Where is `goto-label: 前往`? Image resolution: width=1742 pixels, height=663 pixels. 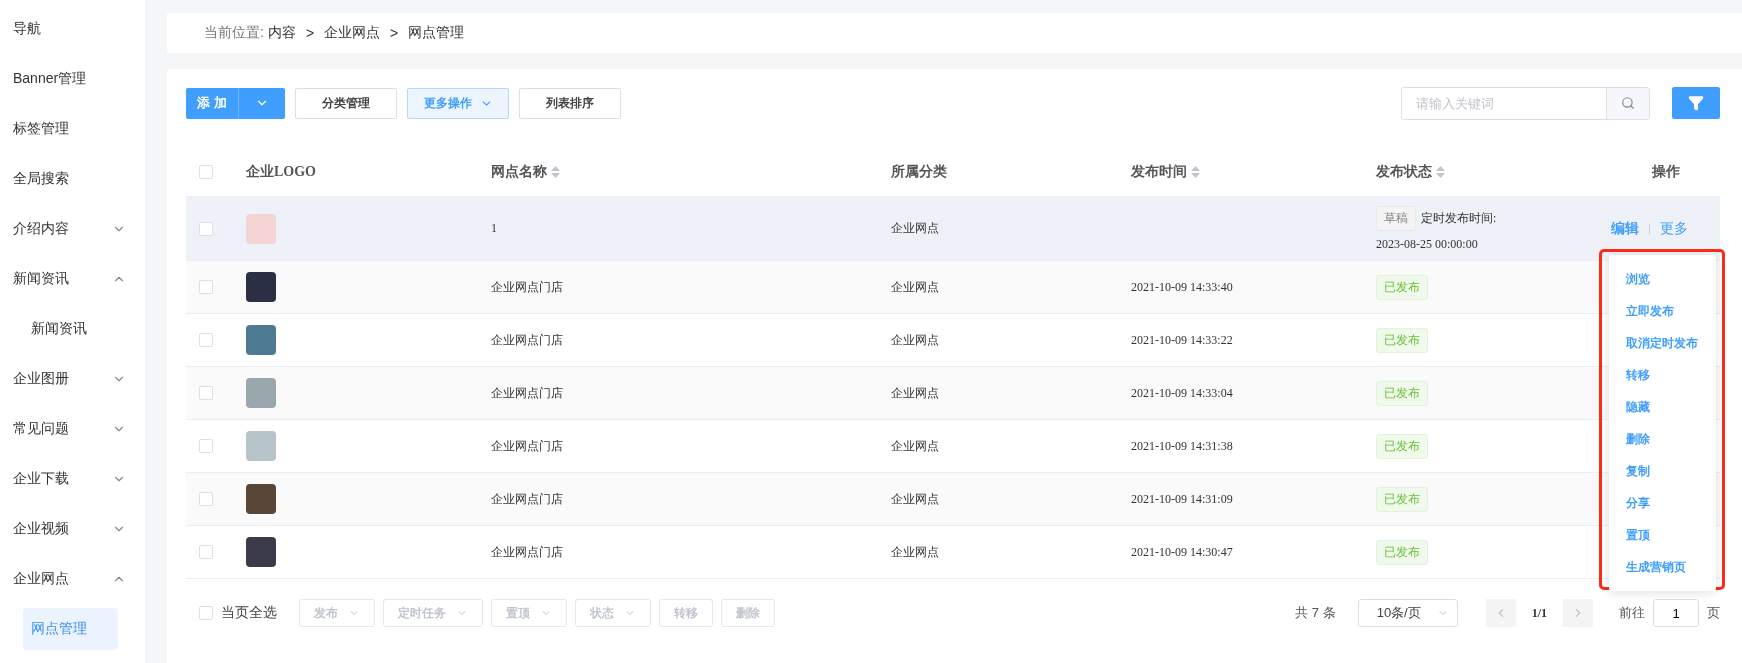 goto-label: 前往 is located at coordinates (1632, 613).